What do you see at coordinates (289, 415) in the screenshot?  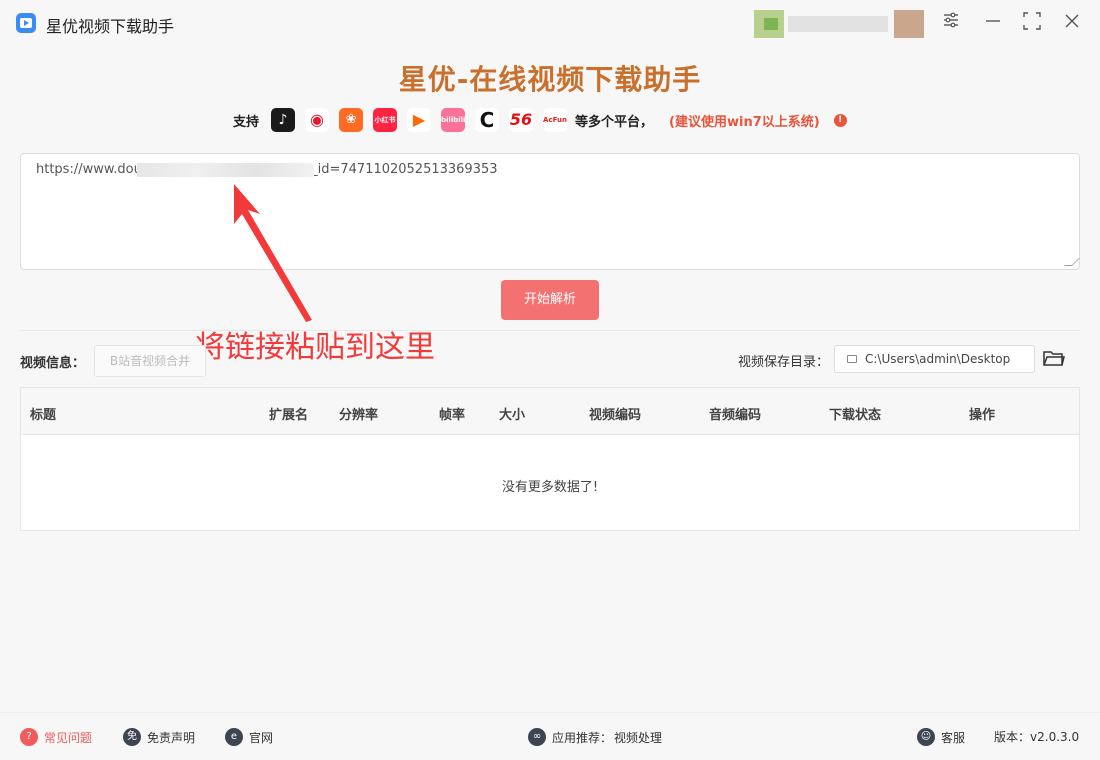 I see `col-ext: 扩展名` at bounding box center [289, 415].